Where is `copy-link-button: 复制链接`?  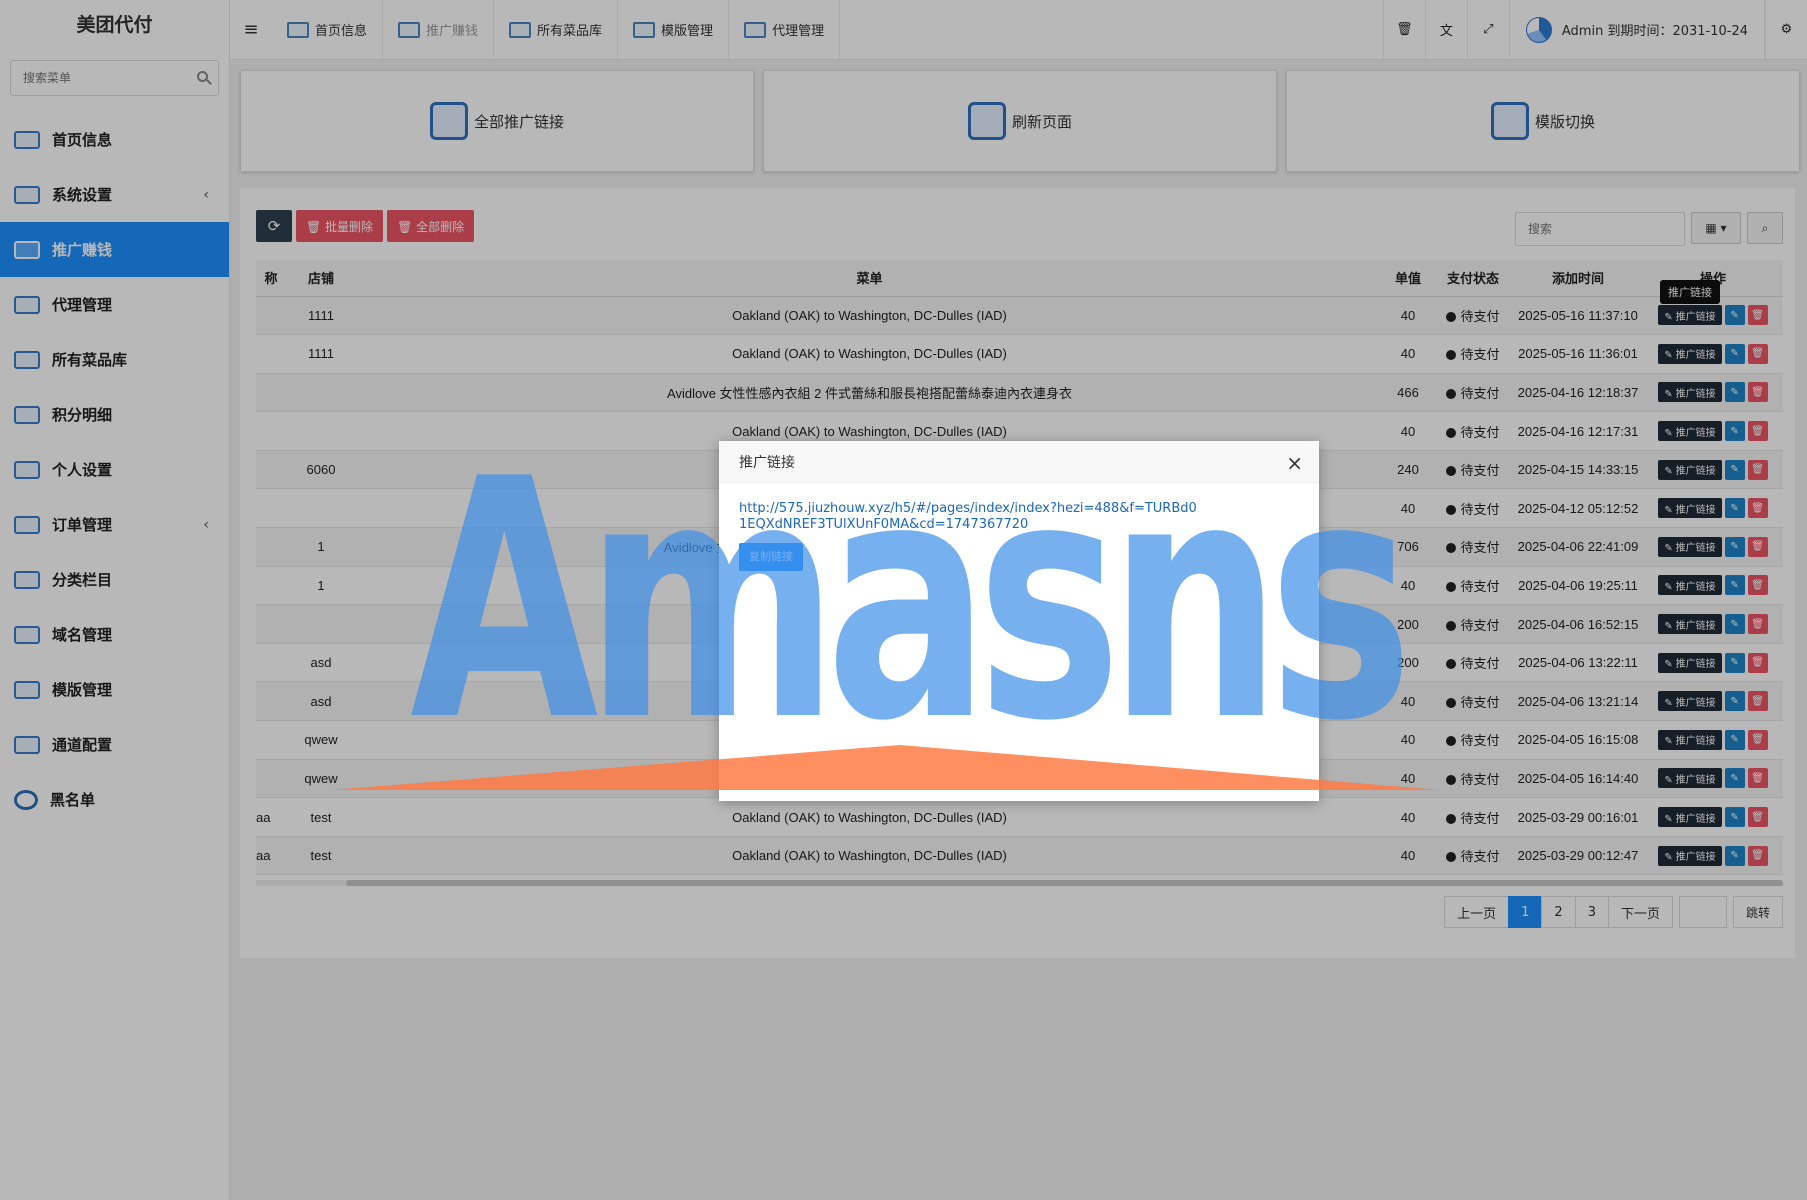 copy-link-button: 复制链接 is located at coordinates (771, 557).